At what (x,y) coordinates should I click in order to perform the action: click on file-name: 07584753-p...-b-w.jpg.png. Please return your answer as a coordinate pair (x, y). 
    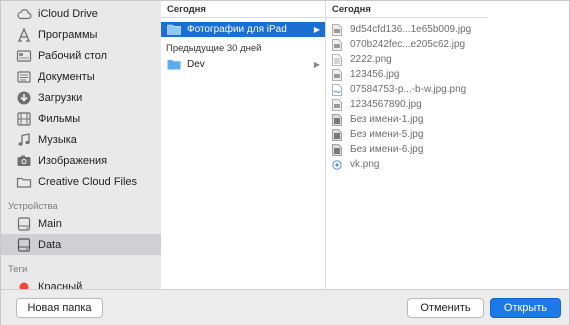
    Looking at the image, I should click on (408, 89).